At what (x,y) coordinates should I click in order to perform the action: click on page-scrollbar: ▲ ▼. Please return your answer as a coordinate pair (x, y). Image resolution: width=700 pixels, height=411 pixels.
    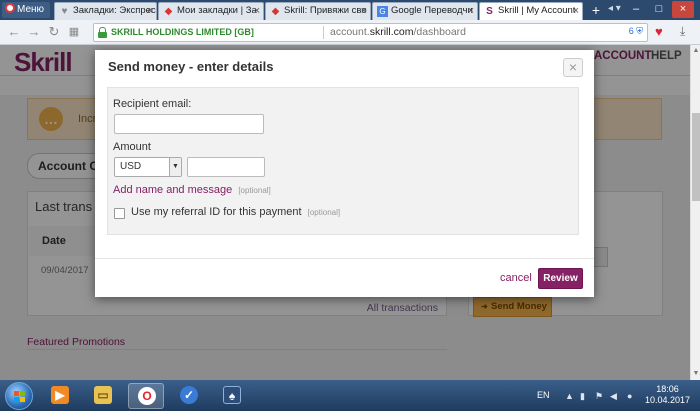
    Looking at the image, I should click on (695, 212).